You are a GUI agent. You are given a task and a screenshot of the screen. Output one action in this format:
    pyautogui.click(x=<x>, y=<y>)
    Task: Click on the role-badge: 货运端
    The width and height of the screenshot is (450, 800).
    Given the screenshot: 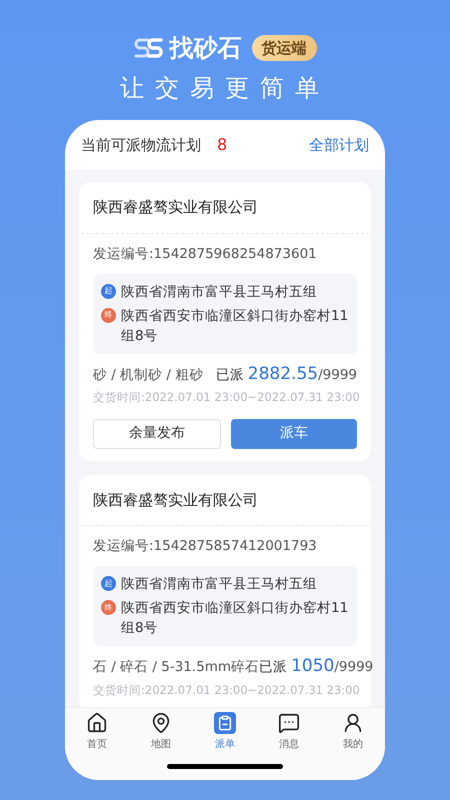 What is the action you would take?
    pyautogui.click(x=284, y=48)
    